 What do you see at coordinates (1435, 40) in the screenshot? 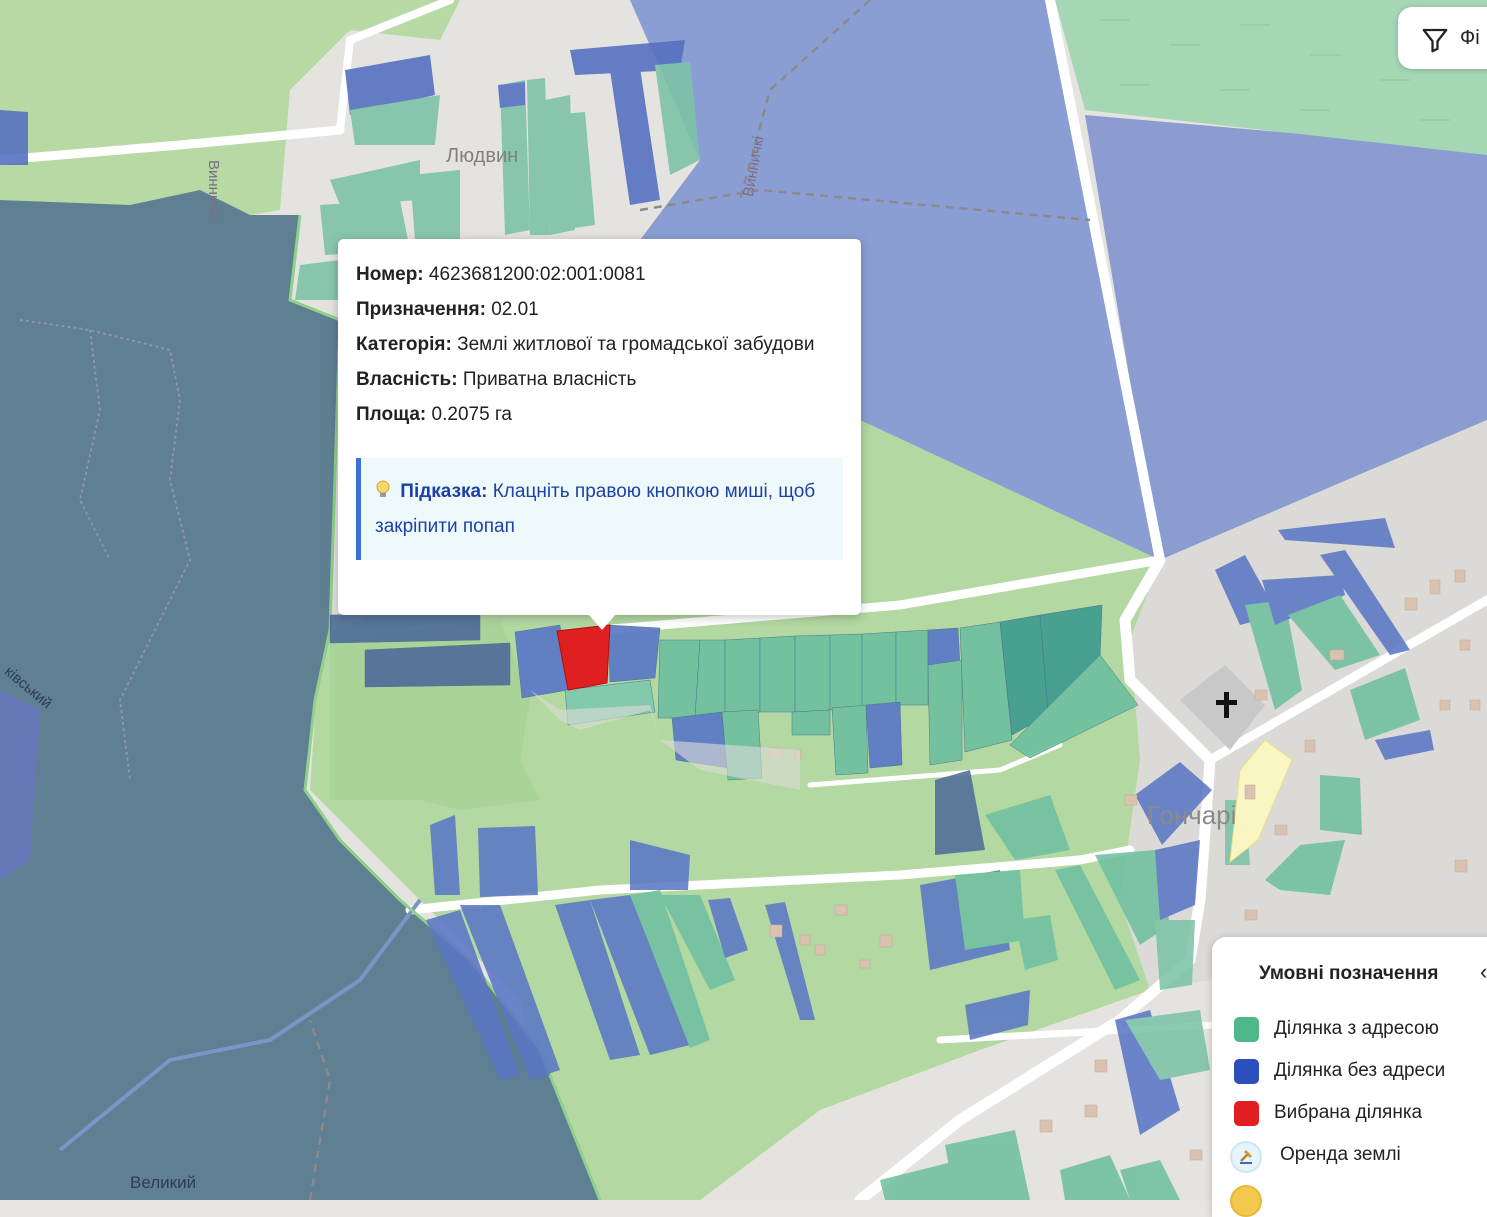
I see `filter-icon` at bounding box center [1435, 40].